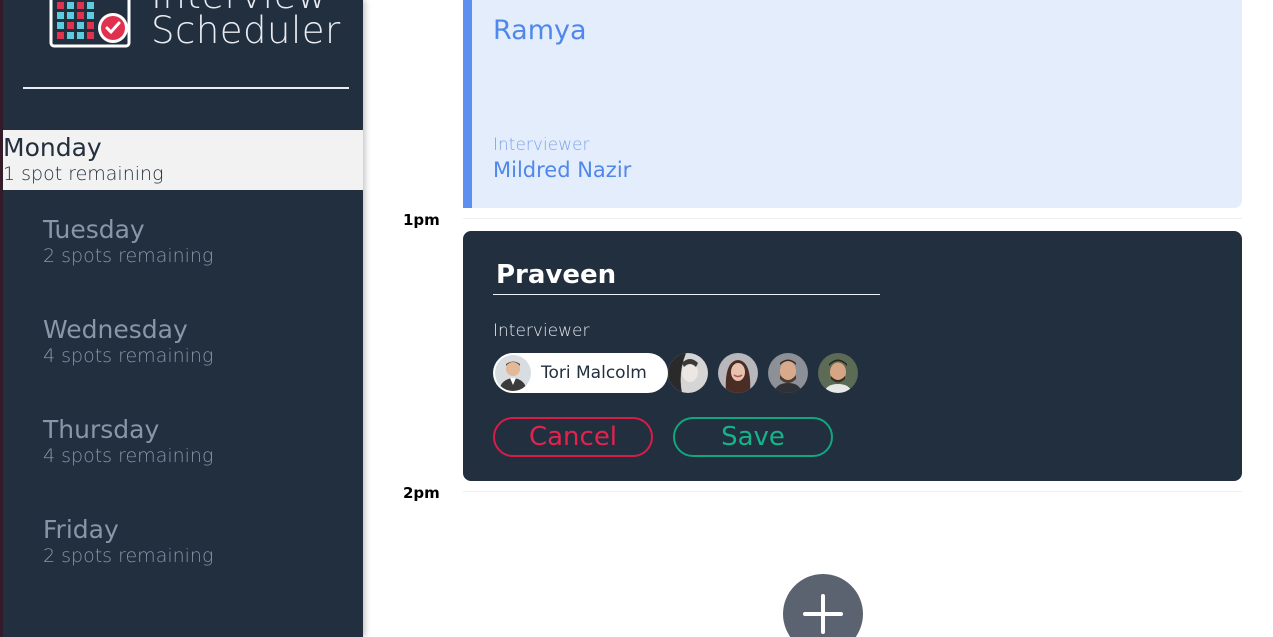 The width and height of the screenshot is (1273, 637). I want to click on time-label-1pm: 1pm, so click(421, 220).